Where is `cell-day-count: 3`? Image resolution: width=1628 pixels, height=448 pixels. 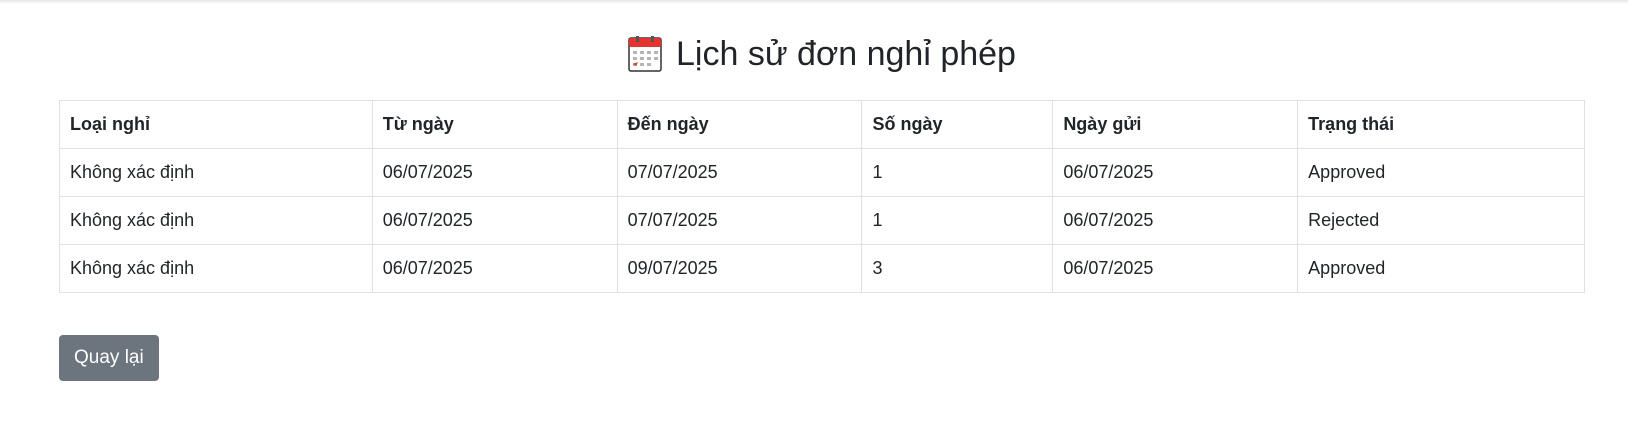 cell-day-count: 3 is located at coordinates (957, 268).